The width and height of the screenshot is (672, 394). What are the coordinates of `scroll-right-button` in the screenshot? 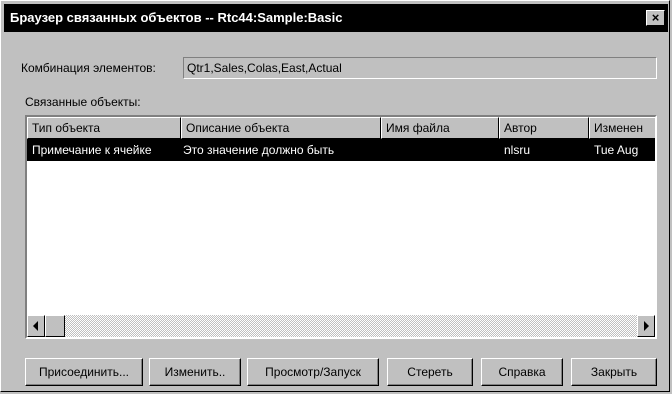 It's located at (646, 326).